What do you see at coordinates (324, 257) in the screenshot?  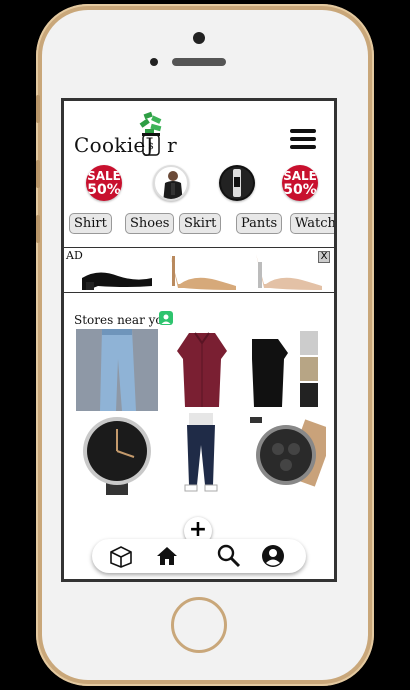 I see `close-icon: X` at bounding box center [324, 257].